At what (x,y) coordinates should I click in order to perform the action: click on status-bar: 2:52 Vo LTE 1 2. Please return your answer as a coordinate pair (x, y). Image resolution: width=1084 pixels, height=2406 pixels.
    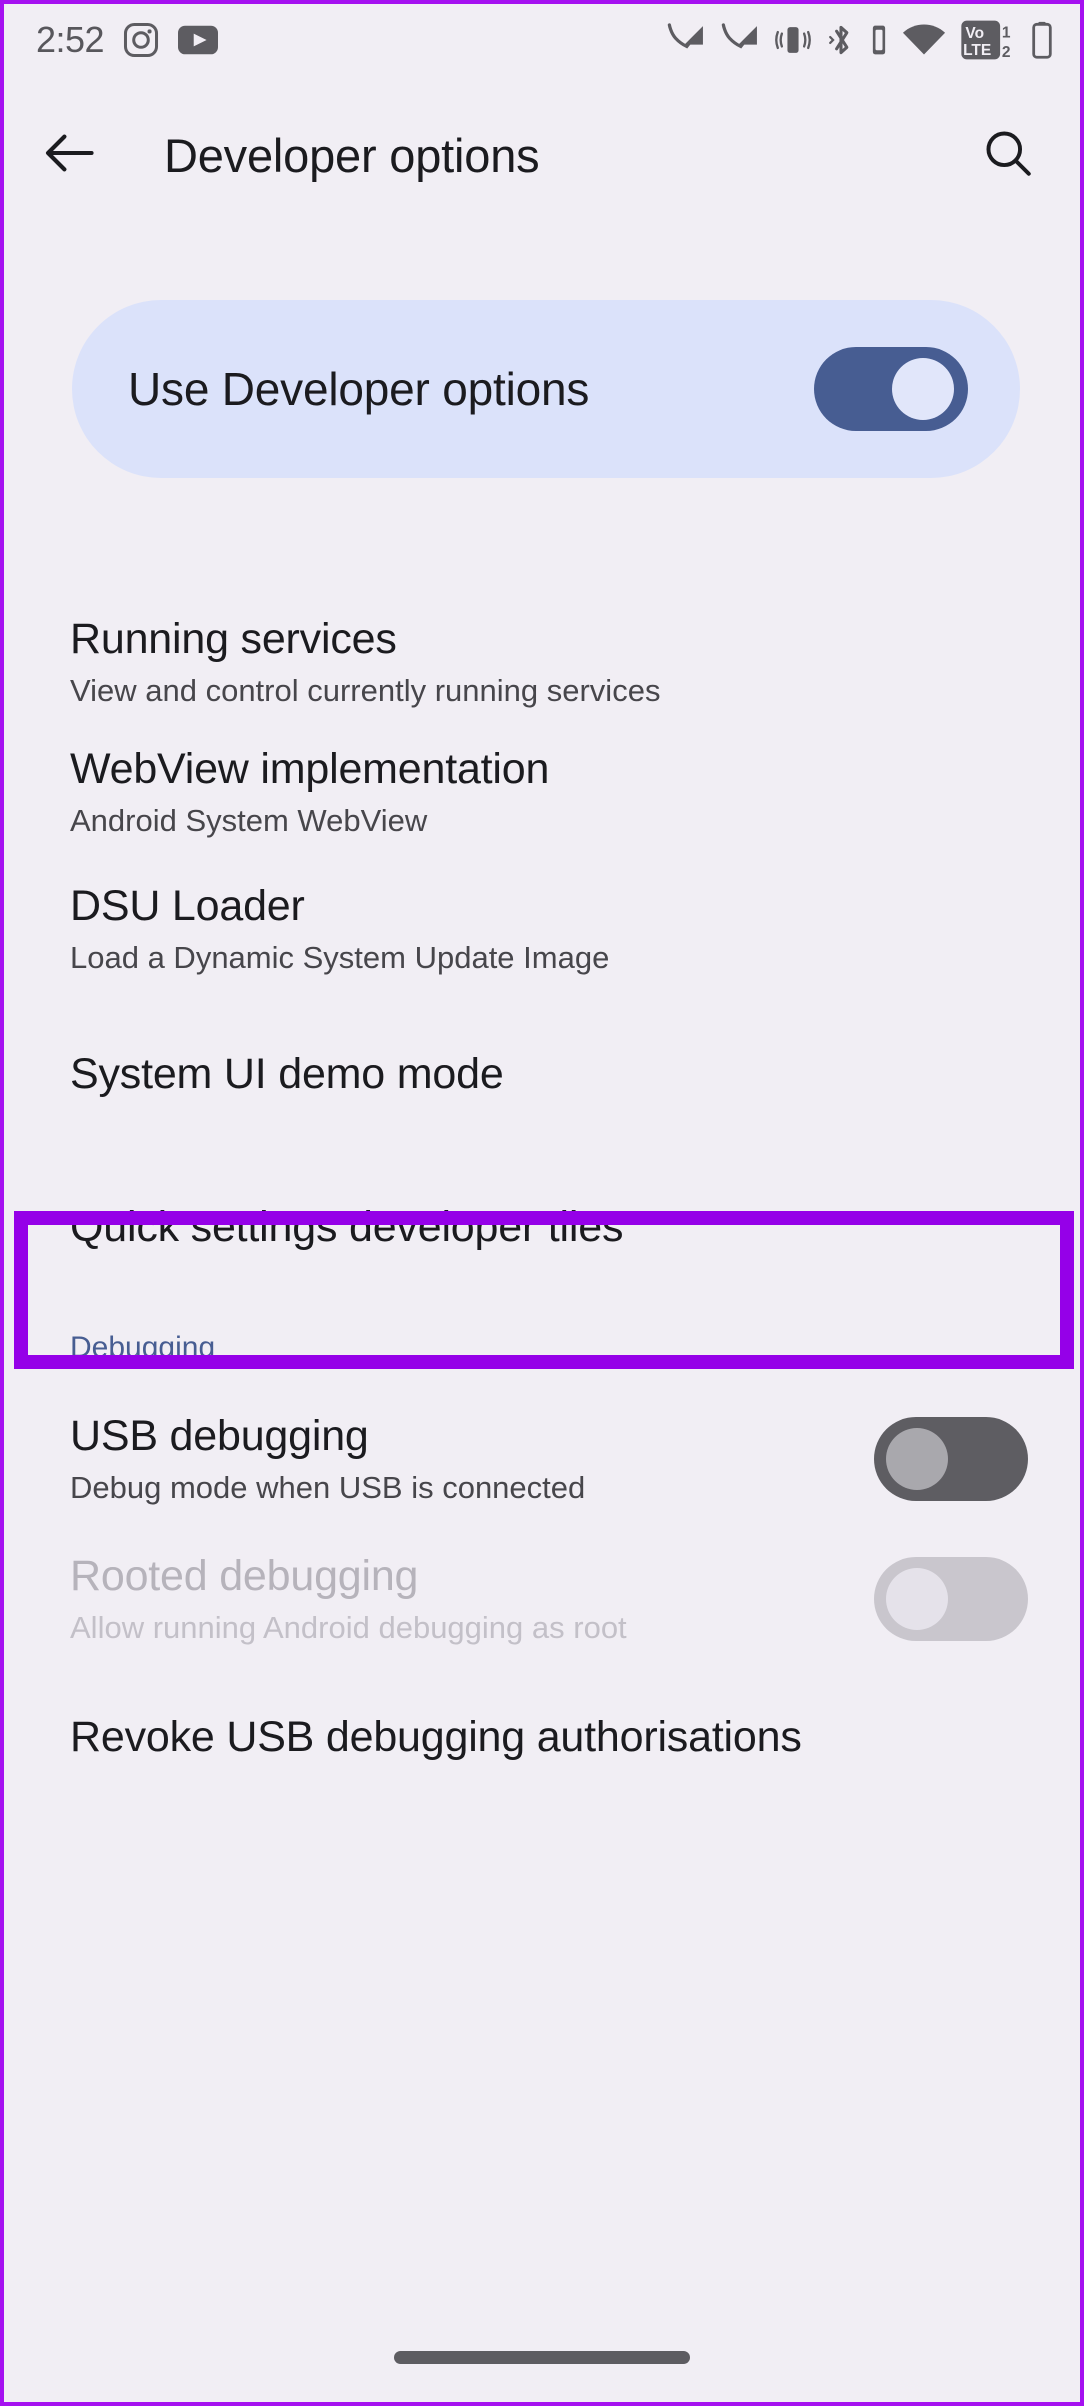
    Looking at the image, I should click on (542, 40).